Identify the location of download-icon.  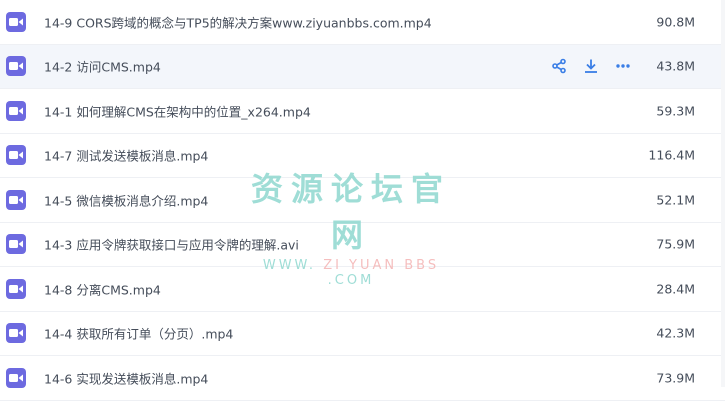
(591, 66).